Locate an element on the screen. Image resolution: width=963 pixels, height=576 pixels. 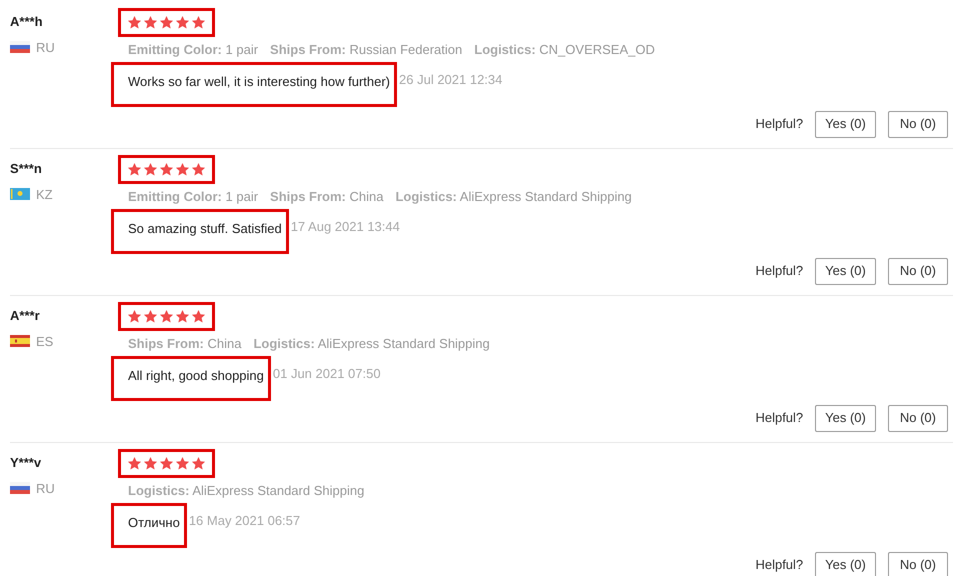
review-attribute: Logistics: CN_OVERSEA_OD is located at coordinates (564, 50).